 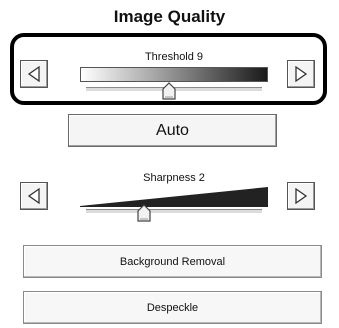 I want to click on sharpness-increase-button, so click(x=301, y=196).